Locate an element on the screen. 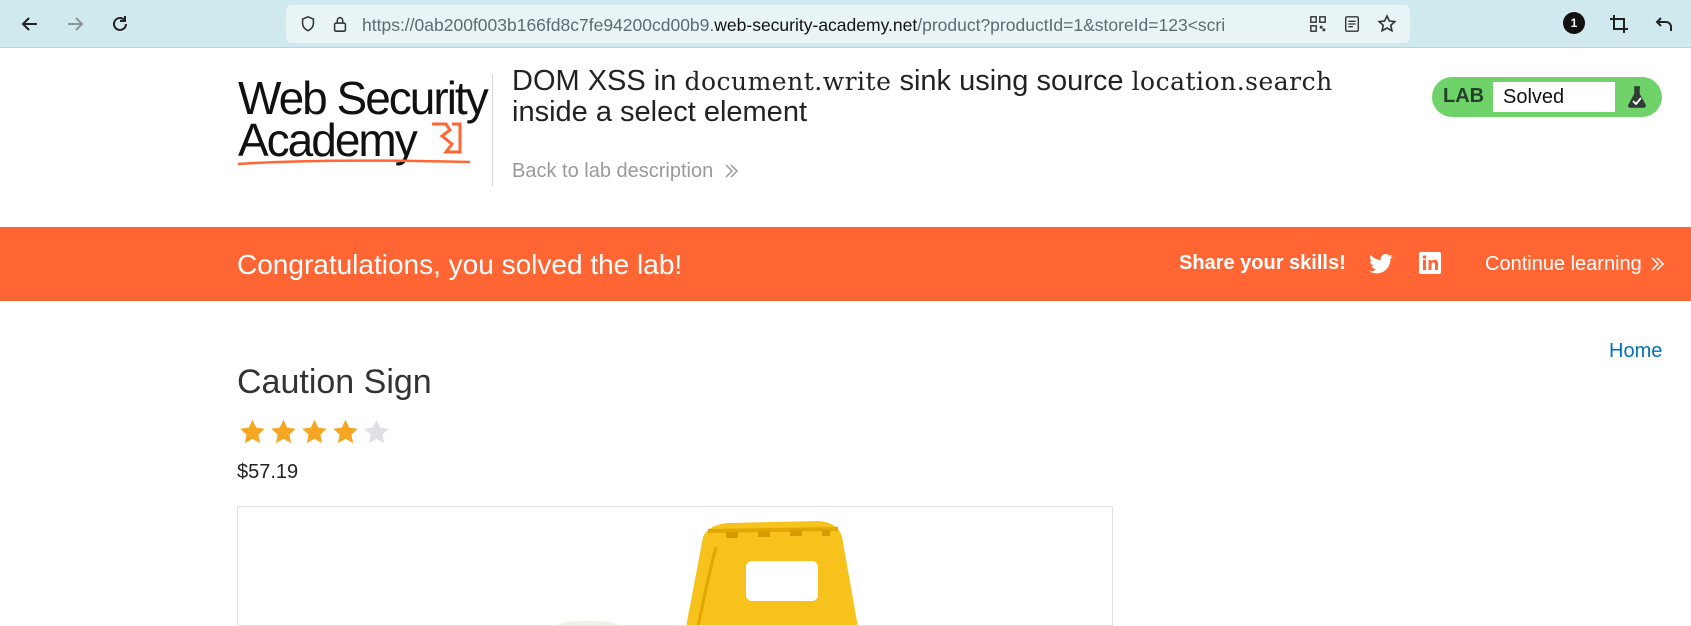 The width and height of the screenshot is (1691, 626). rating-stars is located at coordinates (314, 432).